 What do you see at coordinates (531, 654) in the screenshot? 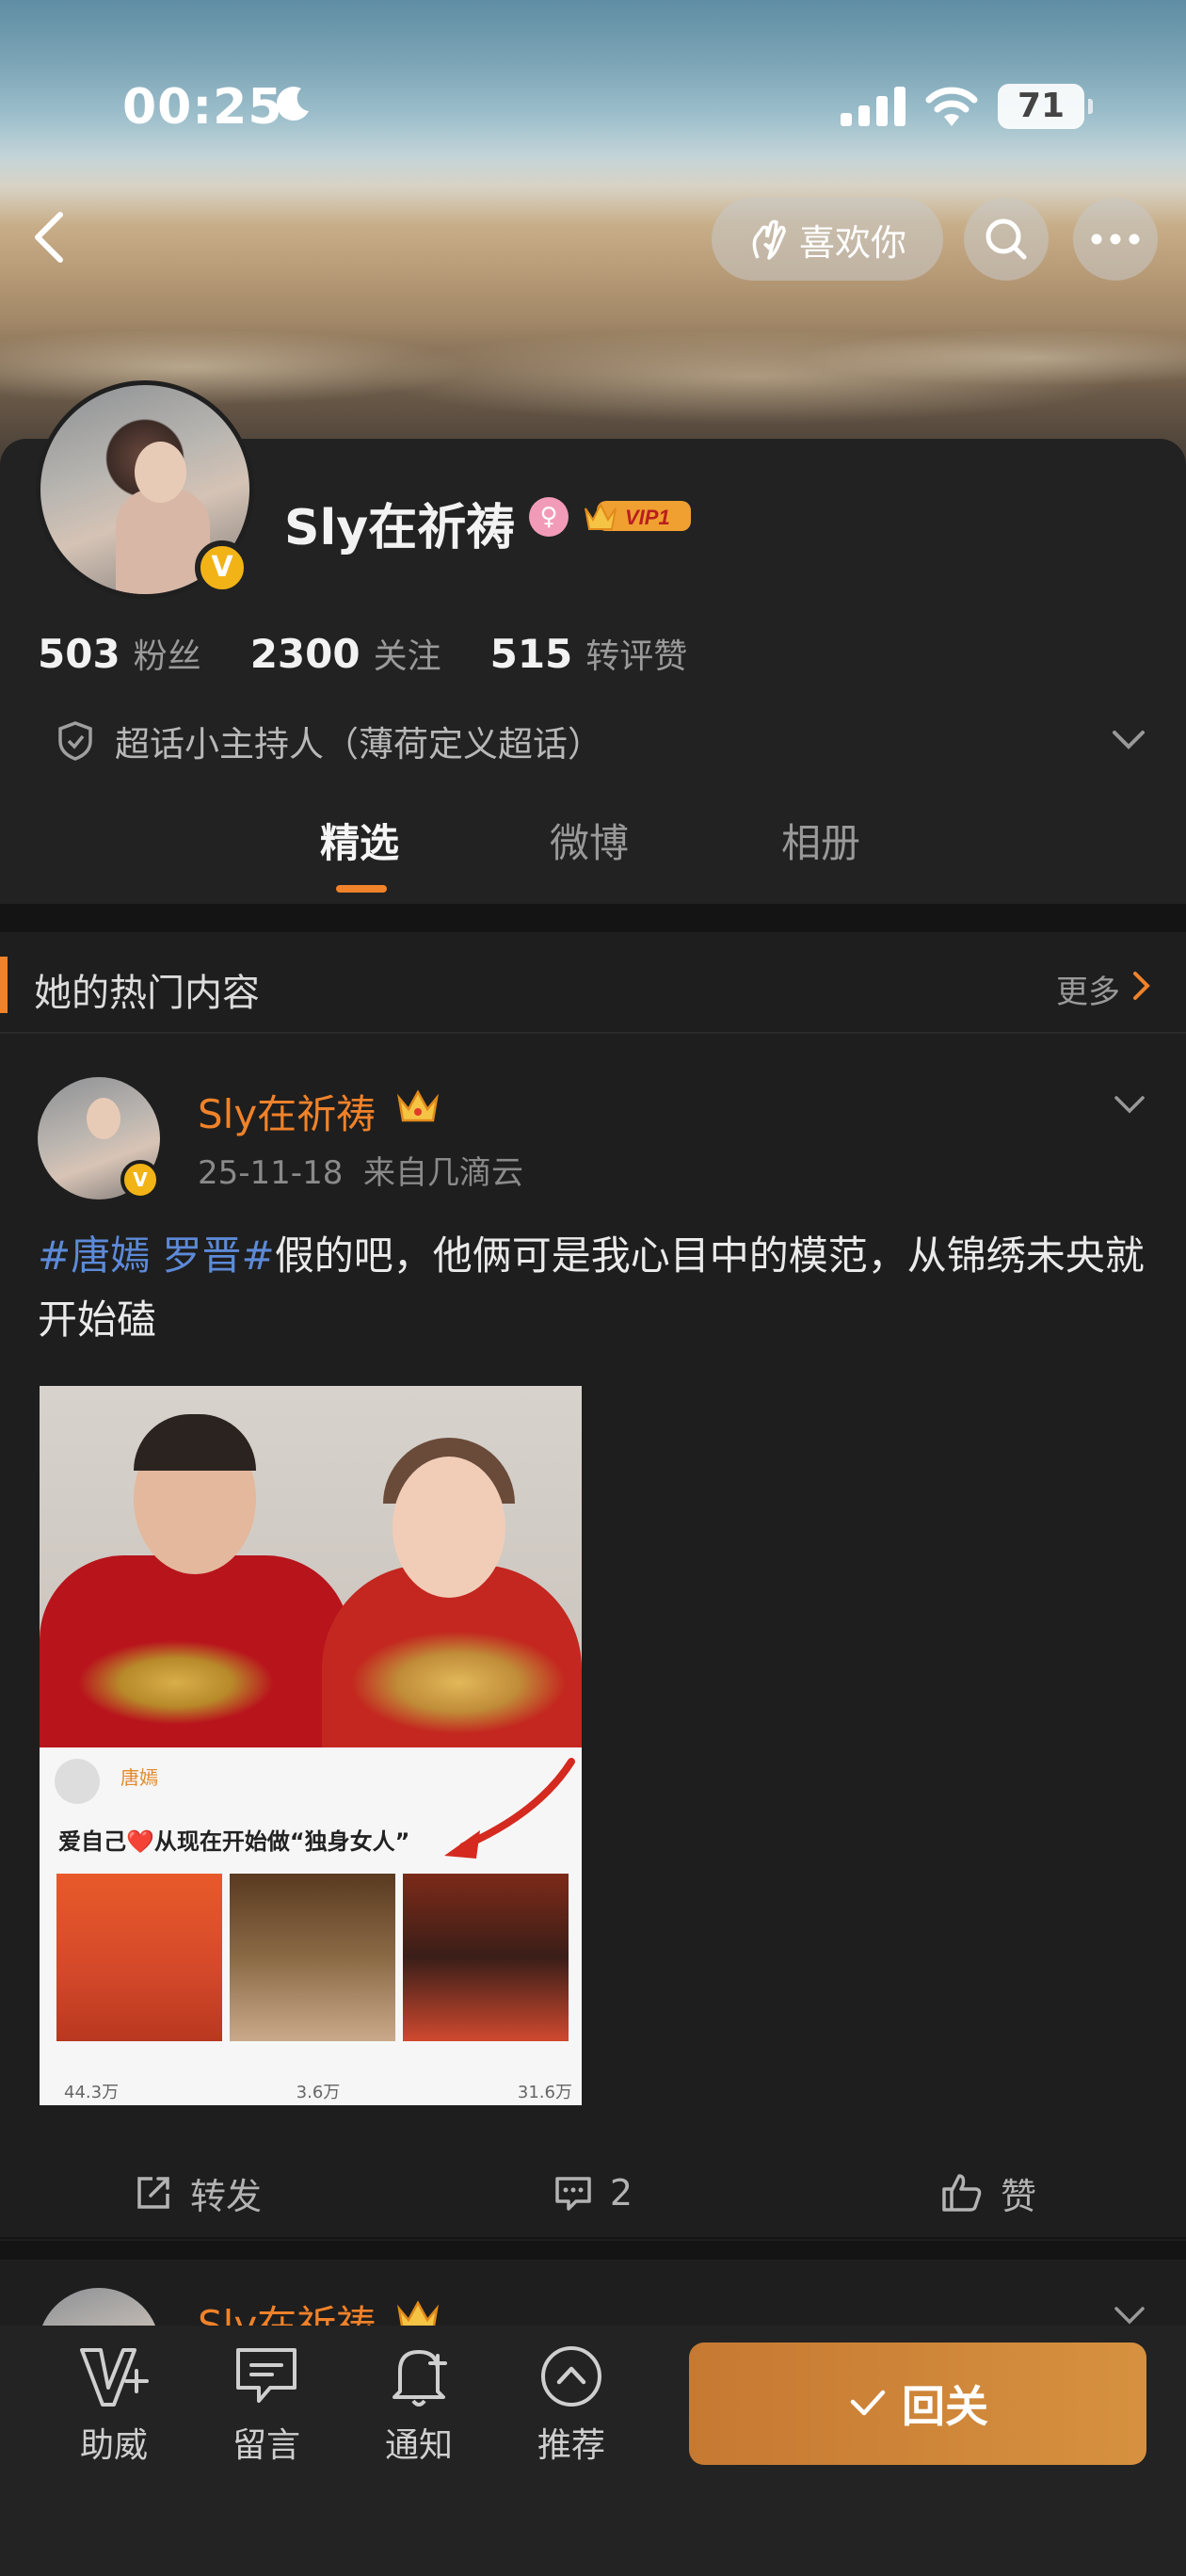
I see `interactions-count: 515` at bounding box center [531, 654].